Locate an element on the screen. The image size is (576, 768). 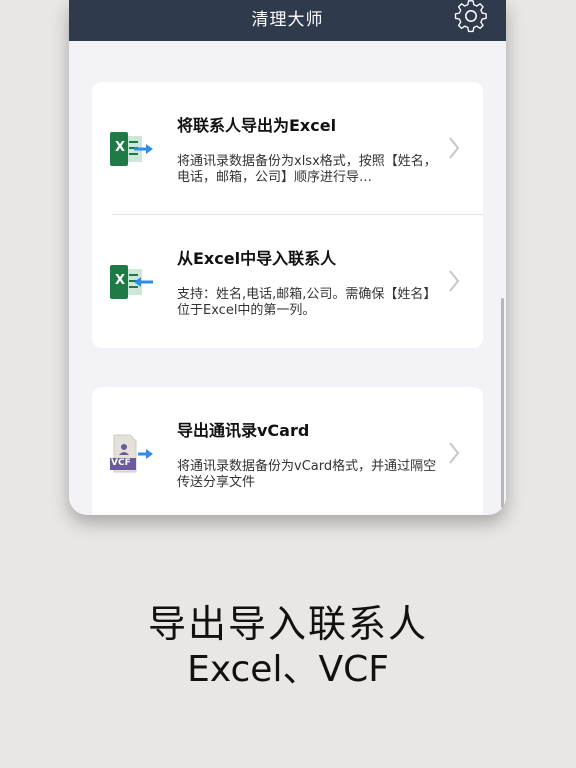
nav-title: 清理大师 is located at coordinates (287, 20).